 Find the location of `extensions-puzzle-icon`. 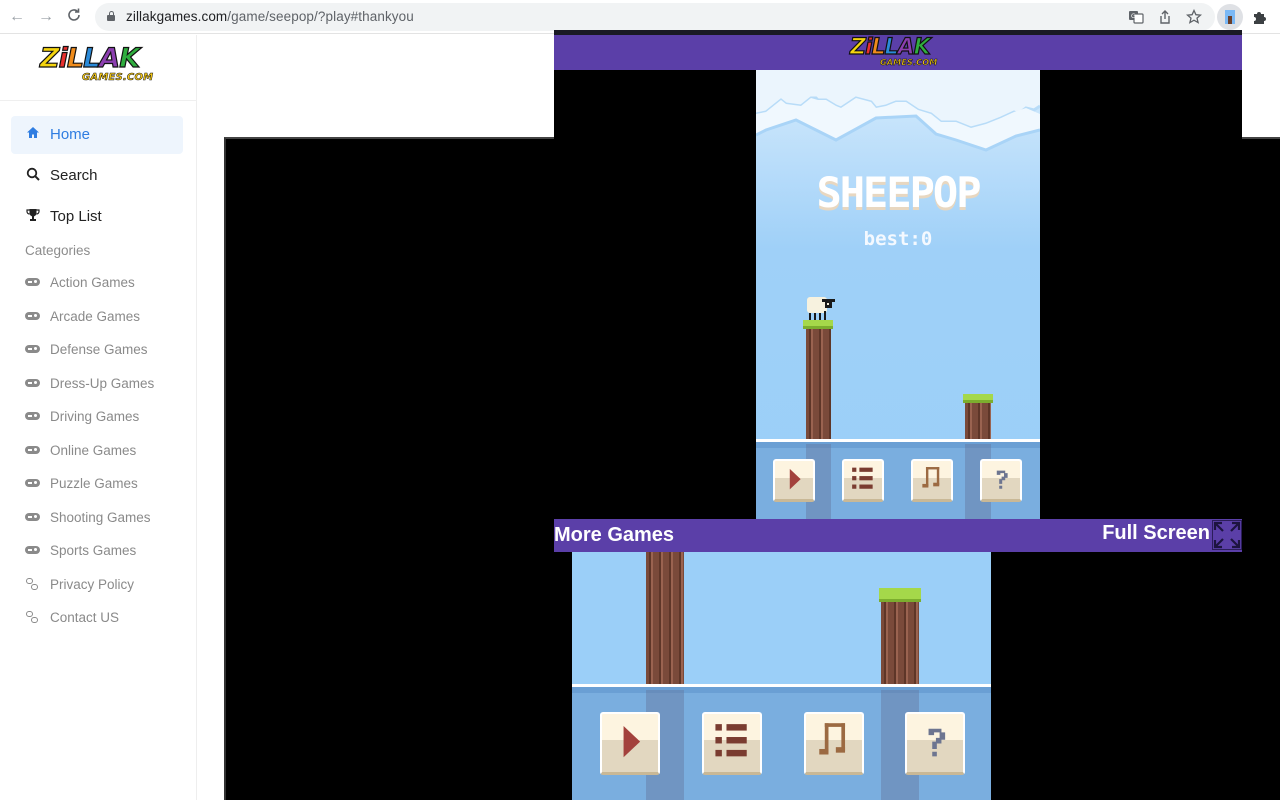

extensions-puzzle-icon is located at coordinates (1259, 17).